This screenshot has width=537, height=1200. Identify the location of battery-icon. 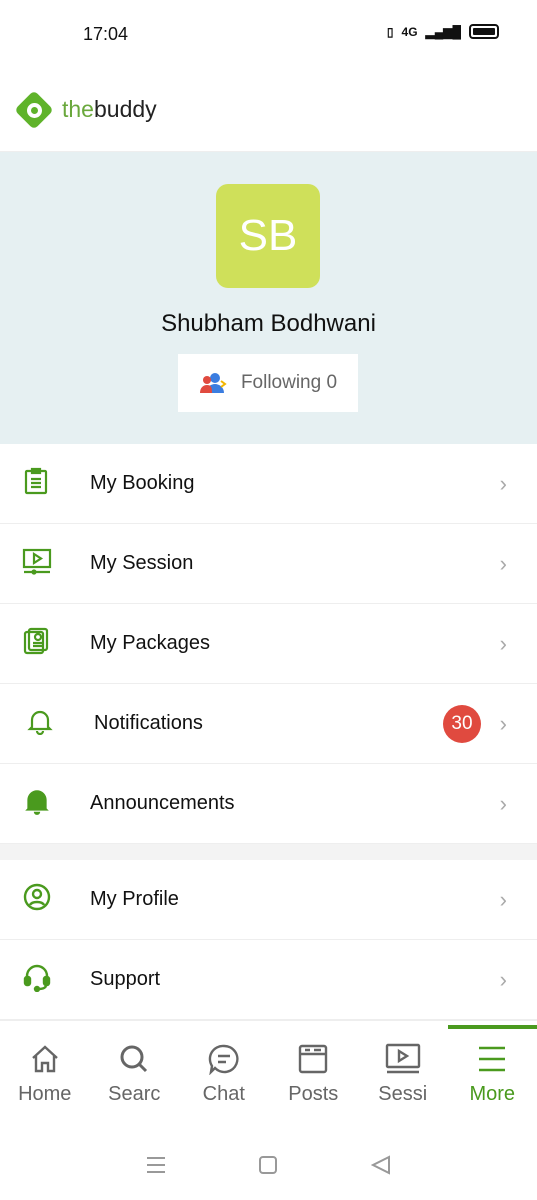
(484, 31).